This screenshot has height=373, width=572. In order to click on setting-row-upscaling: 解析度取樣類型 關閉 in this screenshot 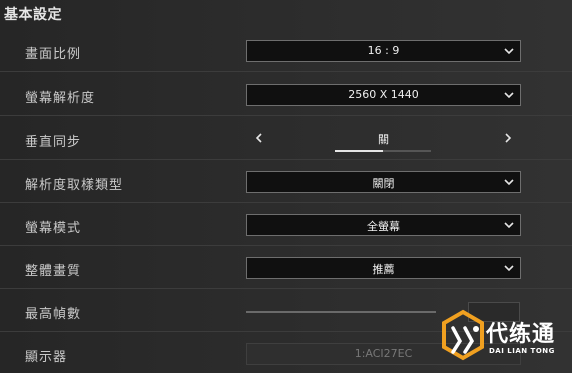, I will do `click(286, 183)`.